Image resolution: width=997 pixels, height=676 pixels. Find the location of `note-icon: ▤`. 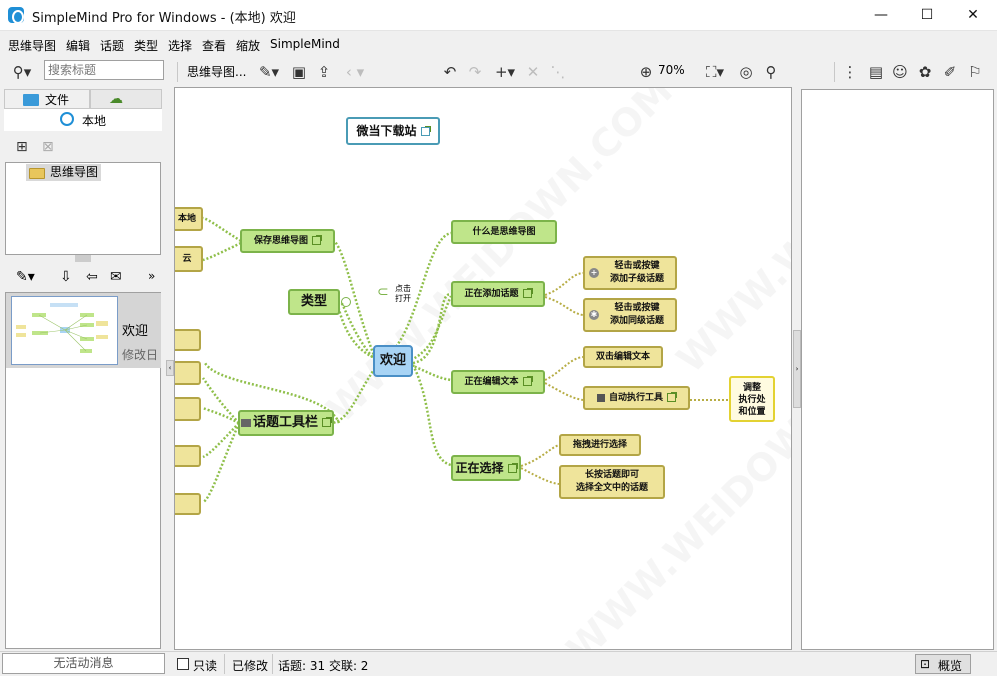

note-icon: ▤ is located at coordinates (876, 72).